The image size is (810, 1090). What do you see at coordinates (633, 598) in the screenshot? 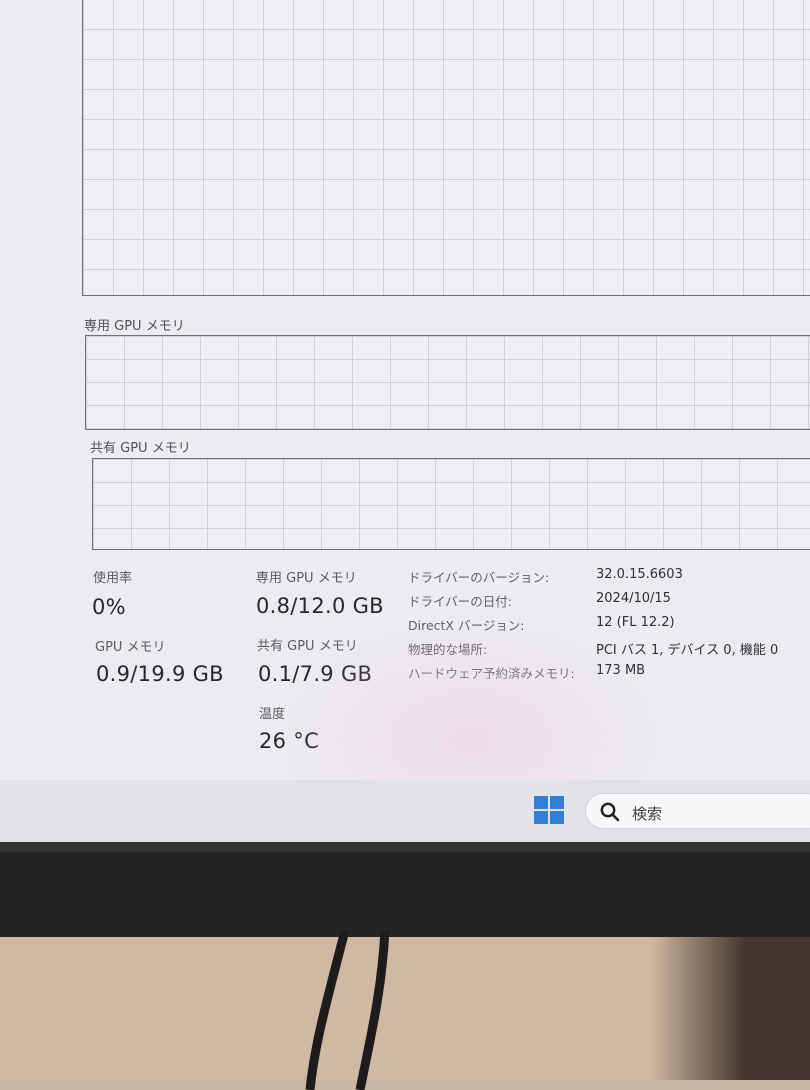
I see `driver-date-value: 2024/10/15` at bounding box center [633, 598].